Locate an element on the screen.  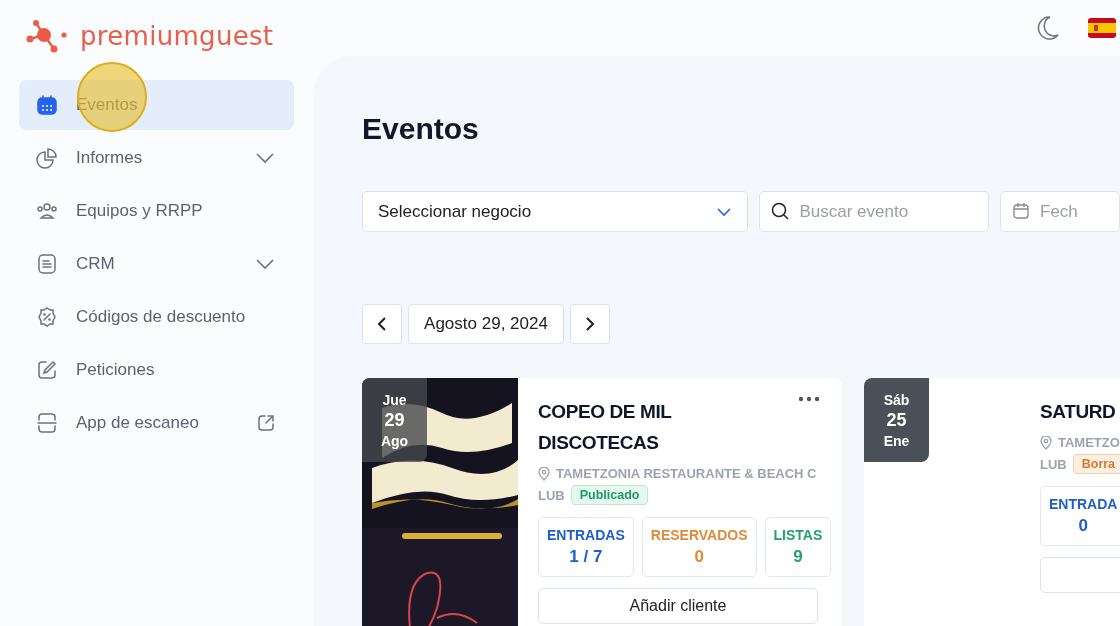
date-field: Fech is located at coordinates (1060, 211).